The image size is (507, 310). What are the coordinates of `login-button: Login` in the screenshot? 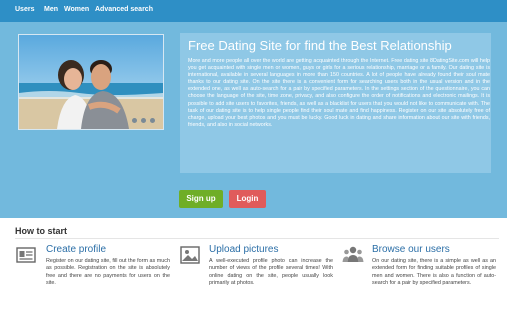 It's located at (247, 199).